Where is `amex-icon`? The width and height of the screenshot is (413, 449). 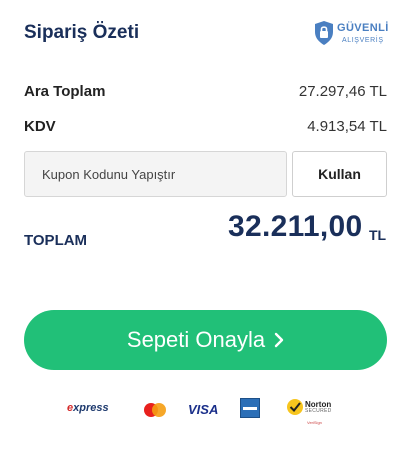
amex-icon is located at coordinates (250, 408).